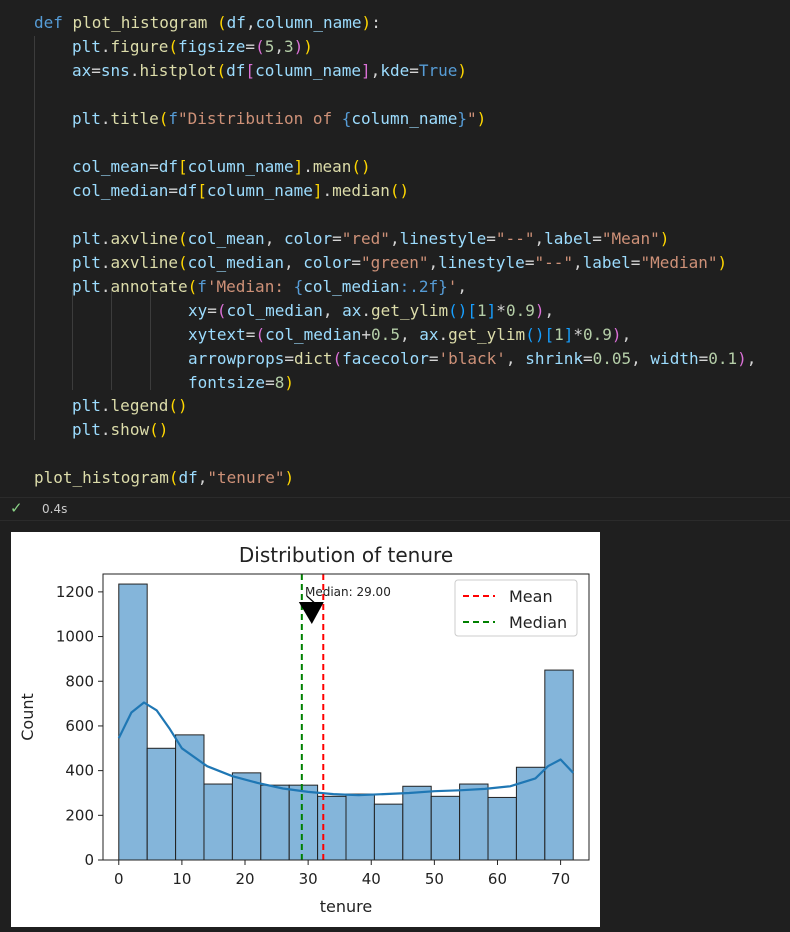 The image size is (790, 932). I want to click on code-token: fontsize, so click(227, 382).